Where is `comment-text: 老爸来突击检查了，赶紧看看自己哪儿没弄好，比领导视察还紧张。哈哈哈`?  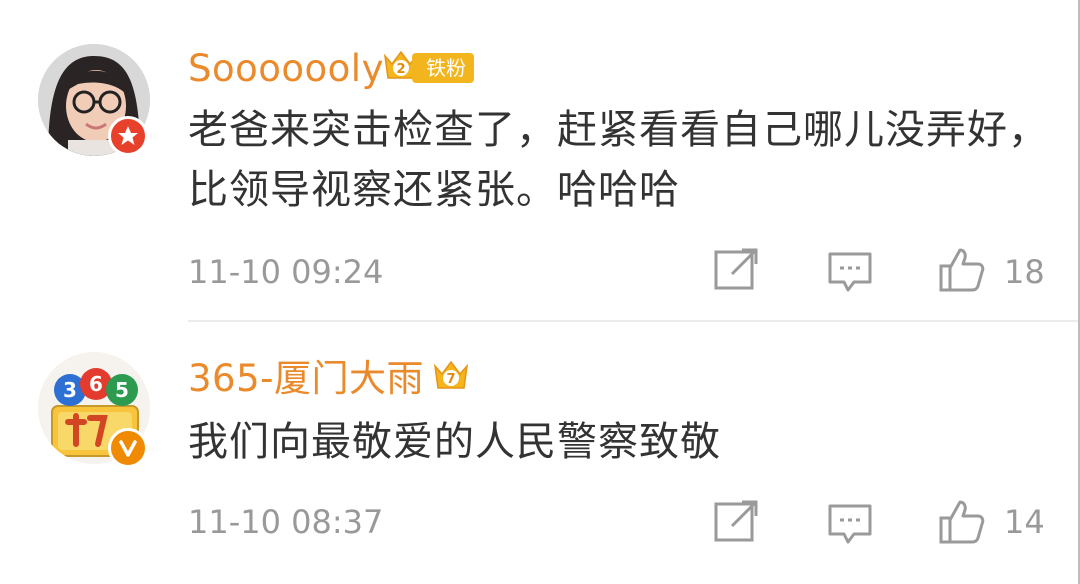 comment-text: 老爸来突击检查了，赶紧看看自己哪儿没弄好，比领导视察还紧张。哈哈哈 is located at coordinates (618, 160).